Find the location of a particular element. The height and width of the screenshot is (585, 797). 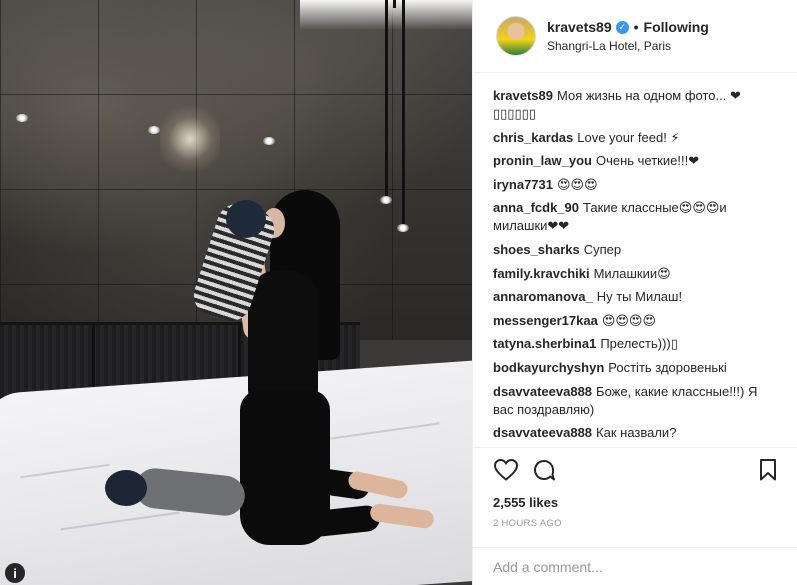

save-button is located at coordinates (768, 470).